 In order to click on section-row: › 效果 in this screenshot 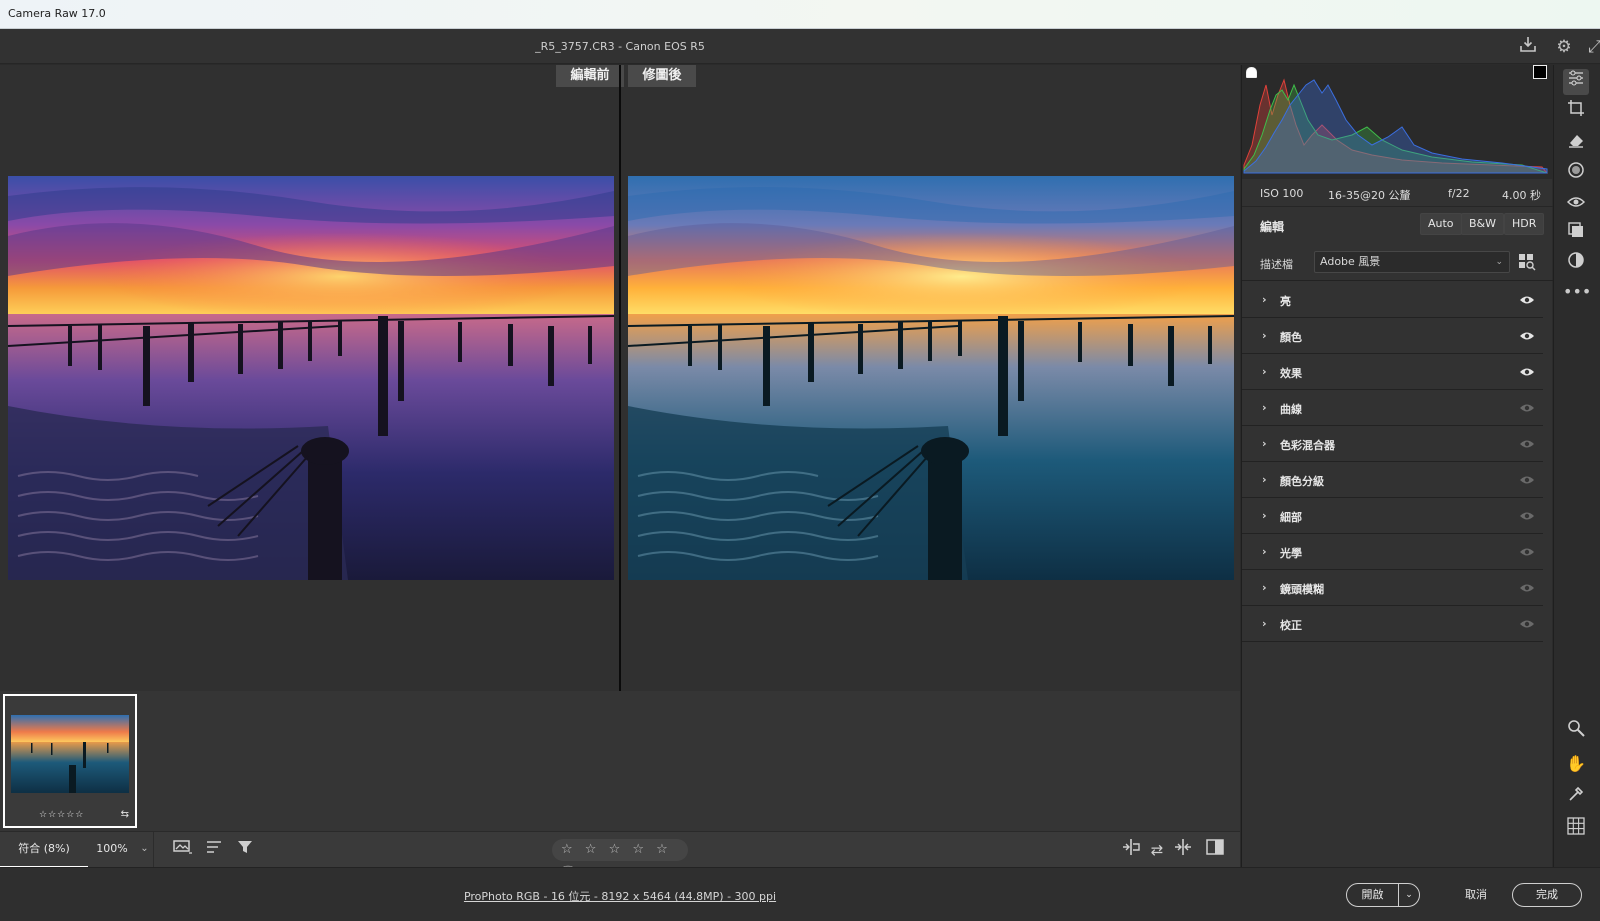, I will do `click(1392, 372)`.